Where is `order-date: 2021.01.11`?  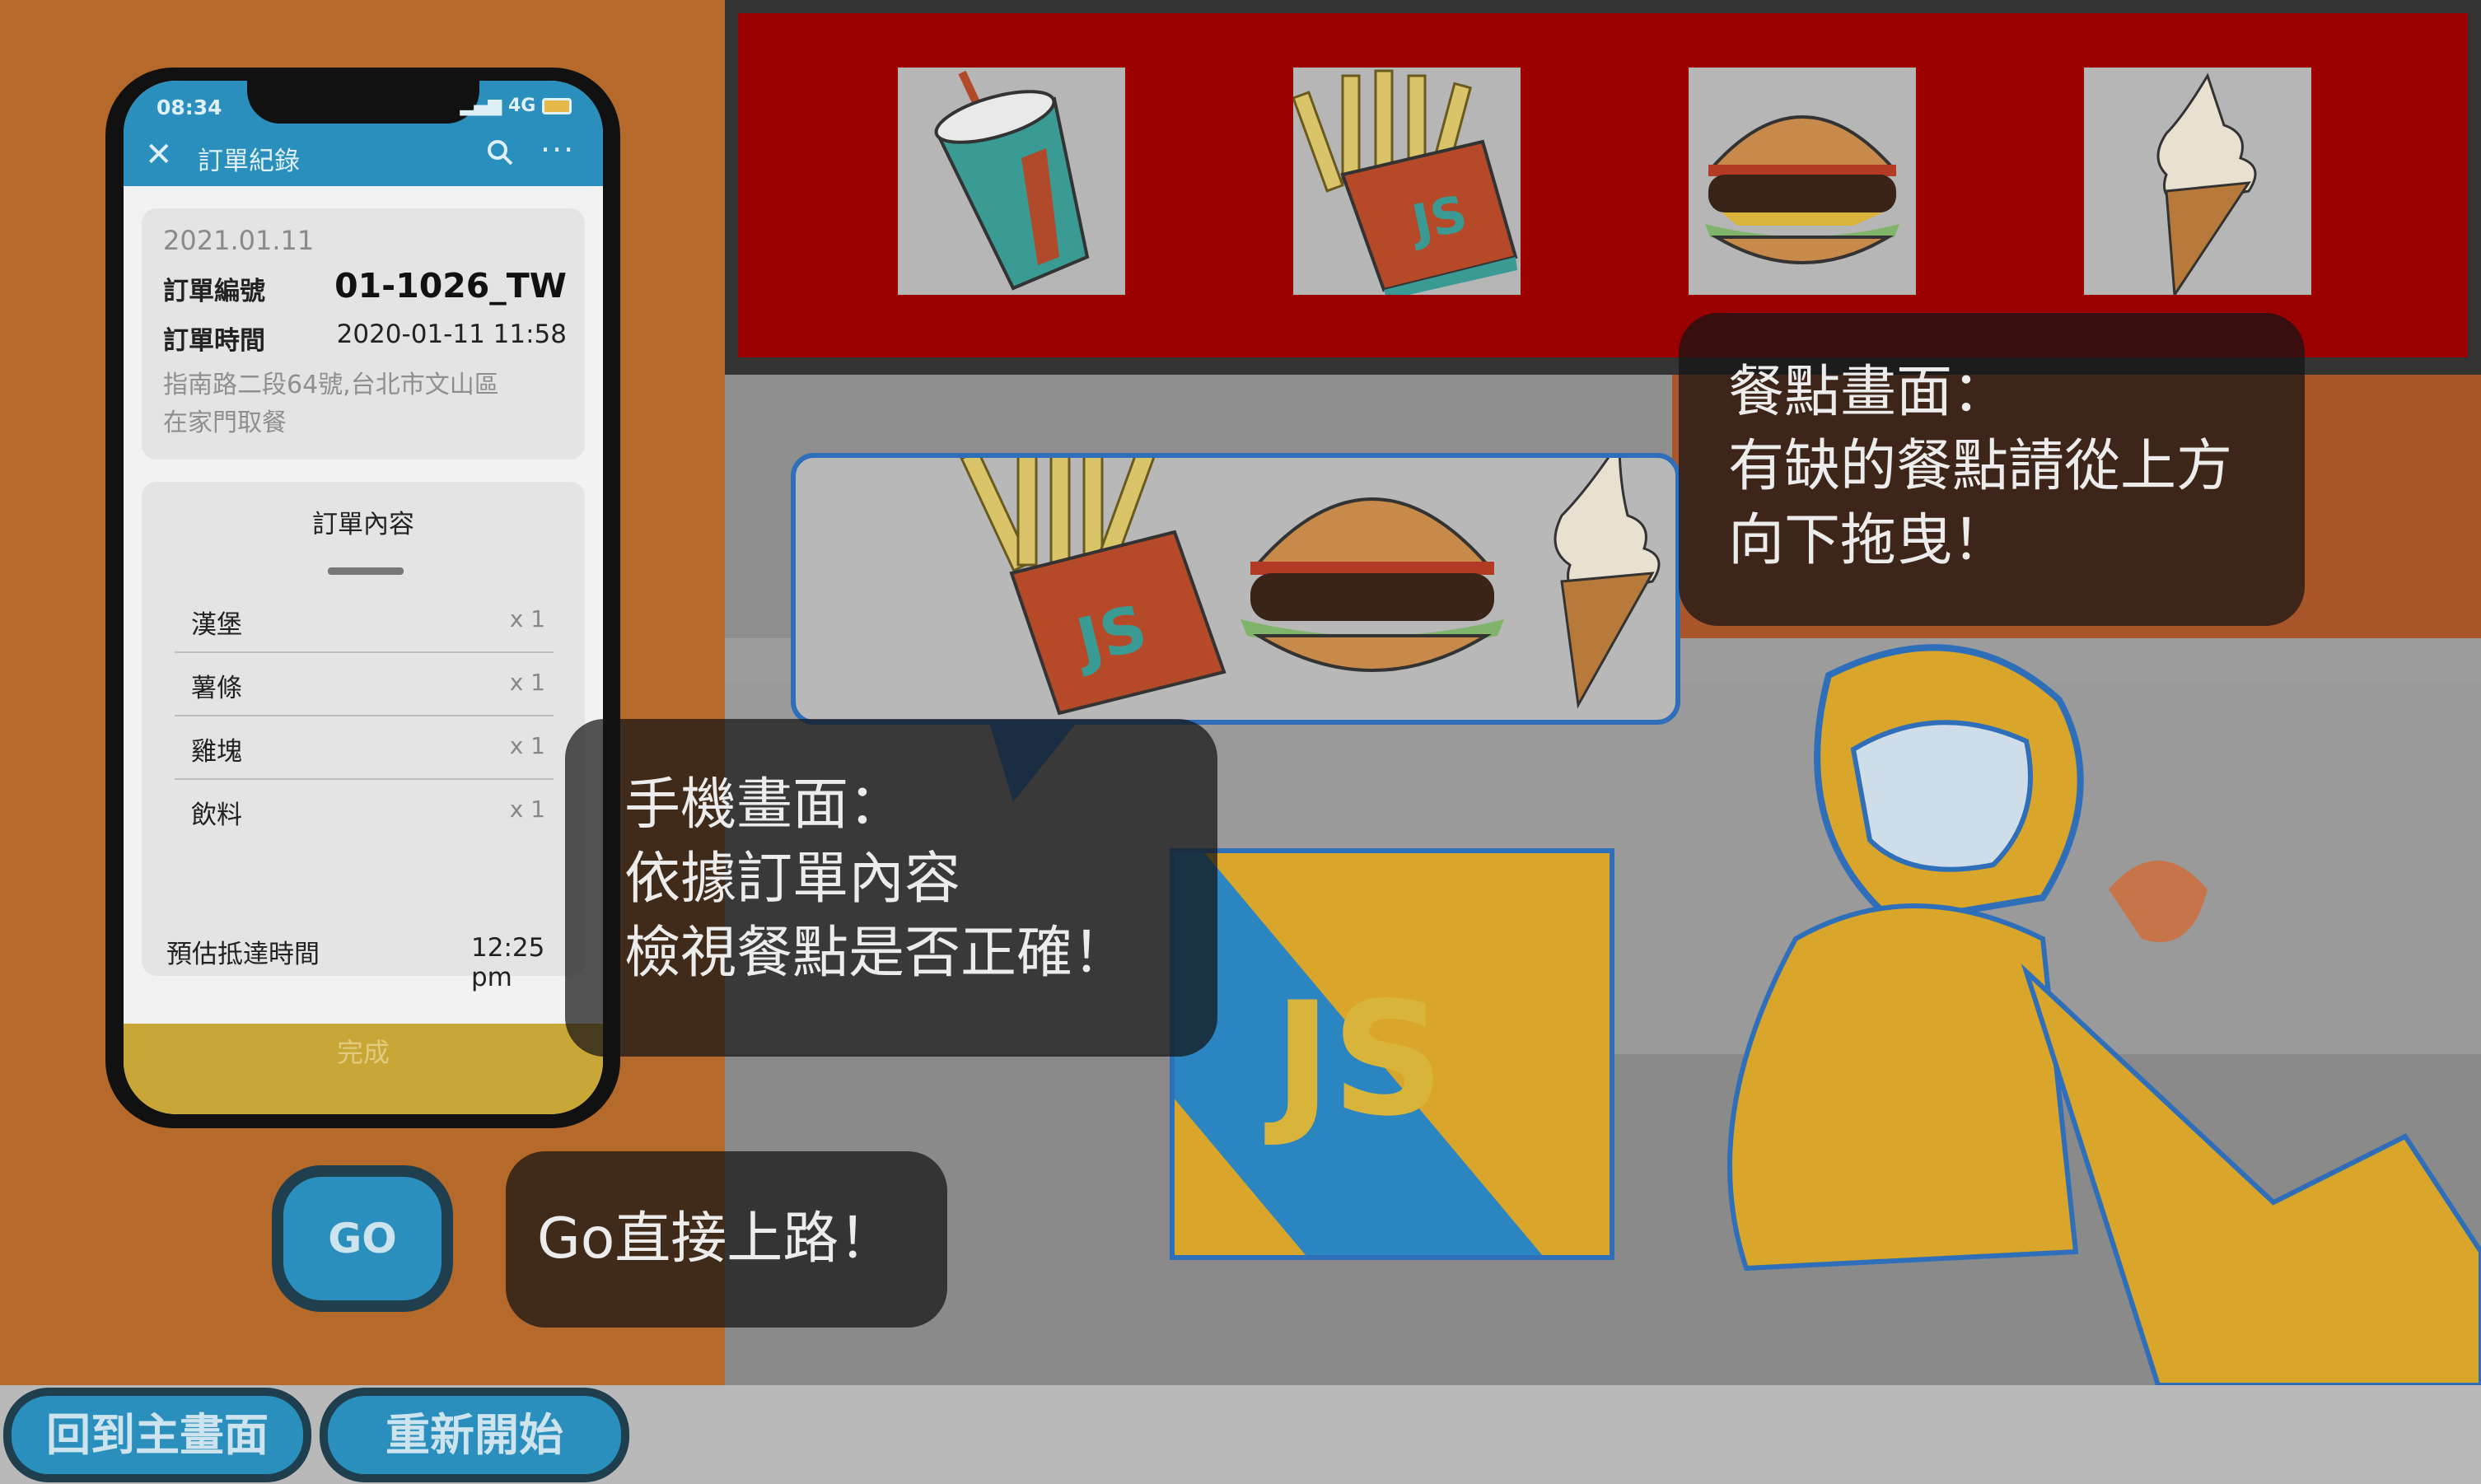 order-date: 2021.01.11 is located at coordinates (239, 240).